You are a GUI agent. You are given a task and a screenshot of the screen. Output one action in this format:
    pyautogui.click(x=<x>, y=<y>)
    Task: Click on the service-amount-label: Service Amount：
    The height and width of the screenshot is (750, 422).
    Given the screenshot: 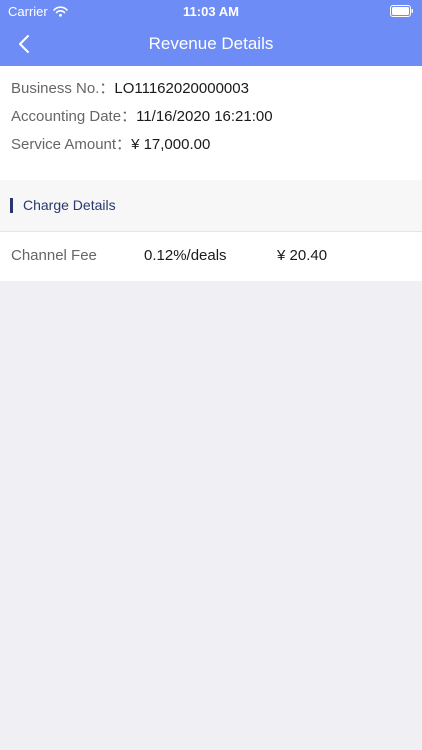 What is the action you would take?
    pyautogui.click(x=71, y=144)
    